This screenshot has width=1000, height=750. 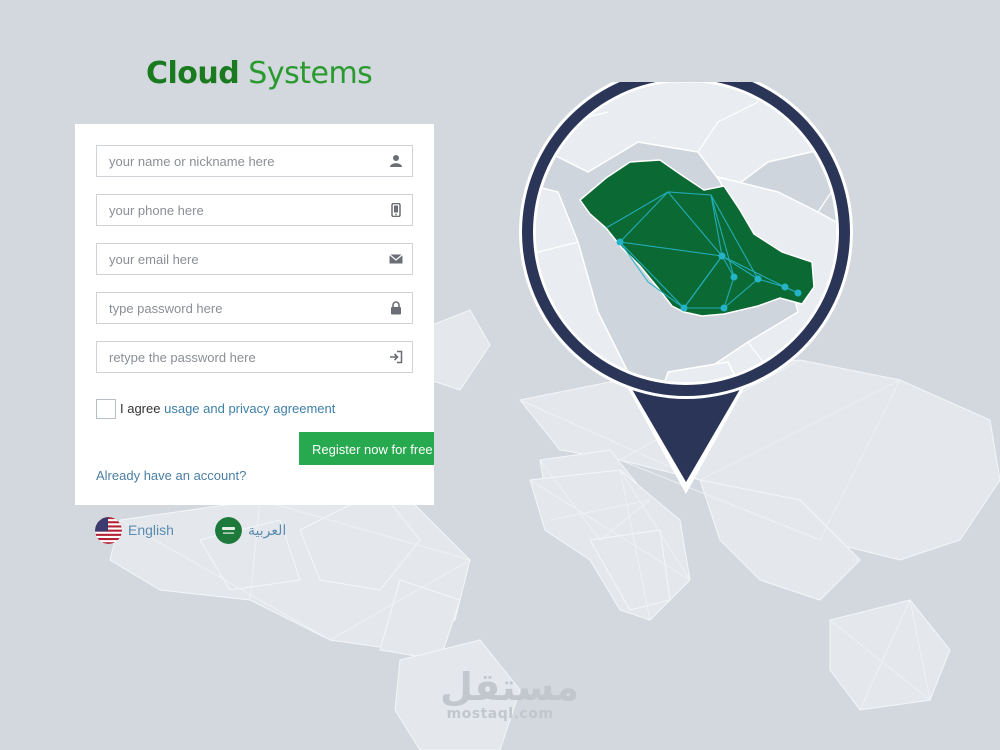 I want to click on user-icon, so click(x=396, y=161).